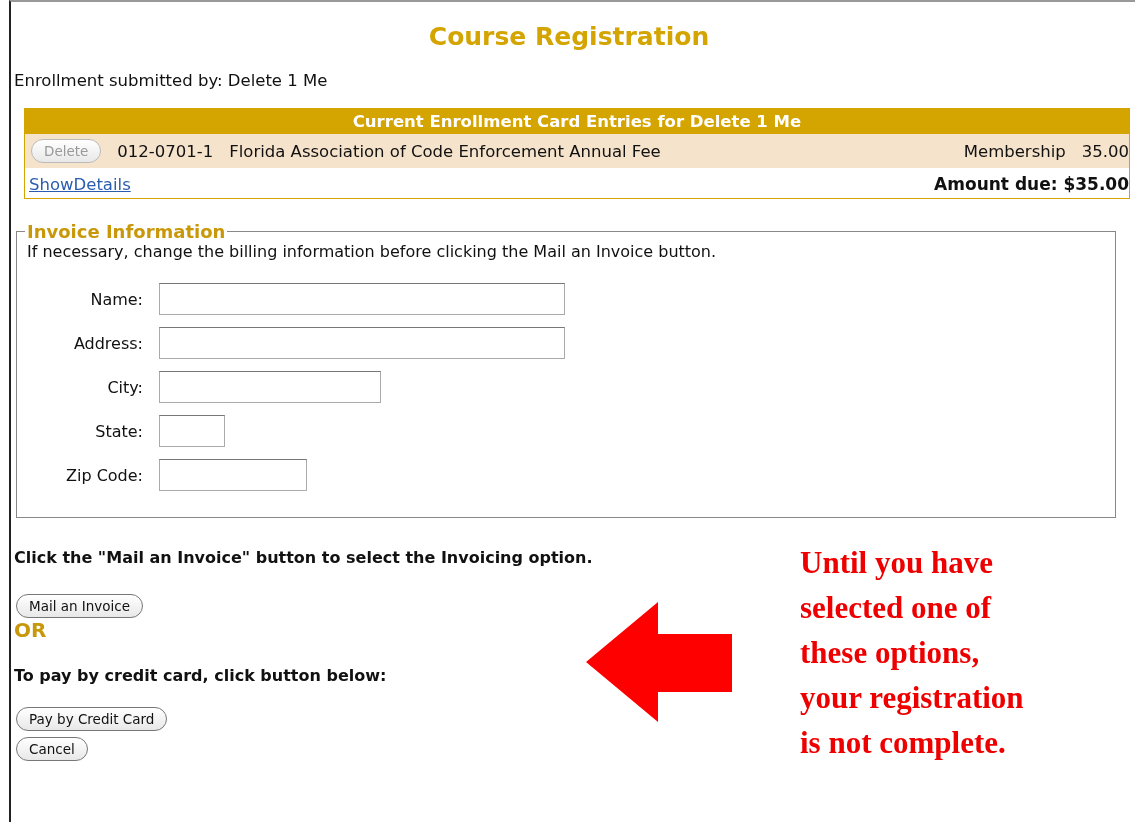  What do you see at coordinates (1031, 184) in the screenshot?
I see `amount-due: Amount due: $35.00` at bounding box center [1031, 184].